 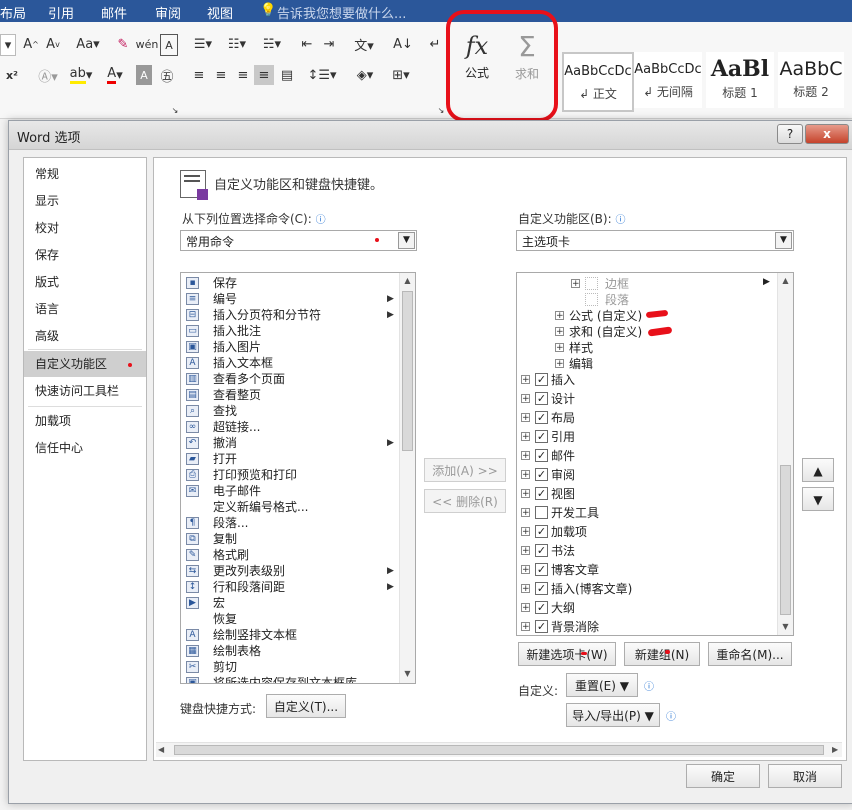 I want to click on new-group-button: 新建组(N), so click(x=662, y=654).